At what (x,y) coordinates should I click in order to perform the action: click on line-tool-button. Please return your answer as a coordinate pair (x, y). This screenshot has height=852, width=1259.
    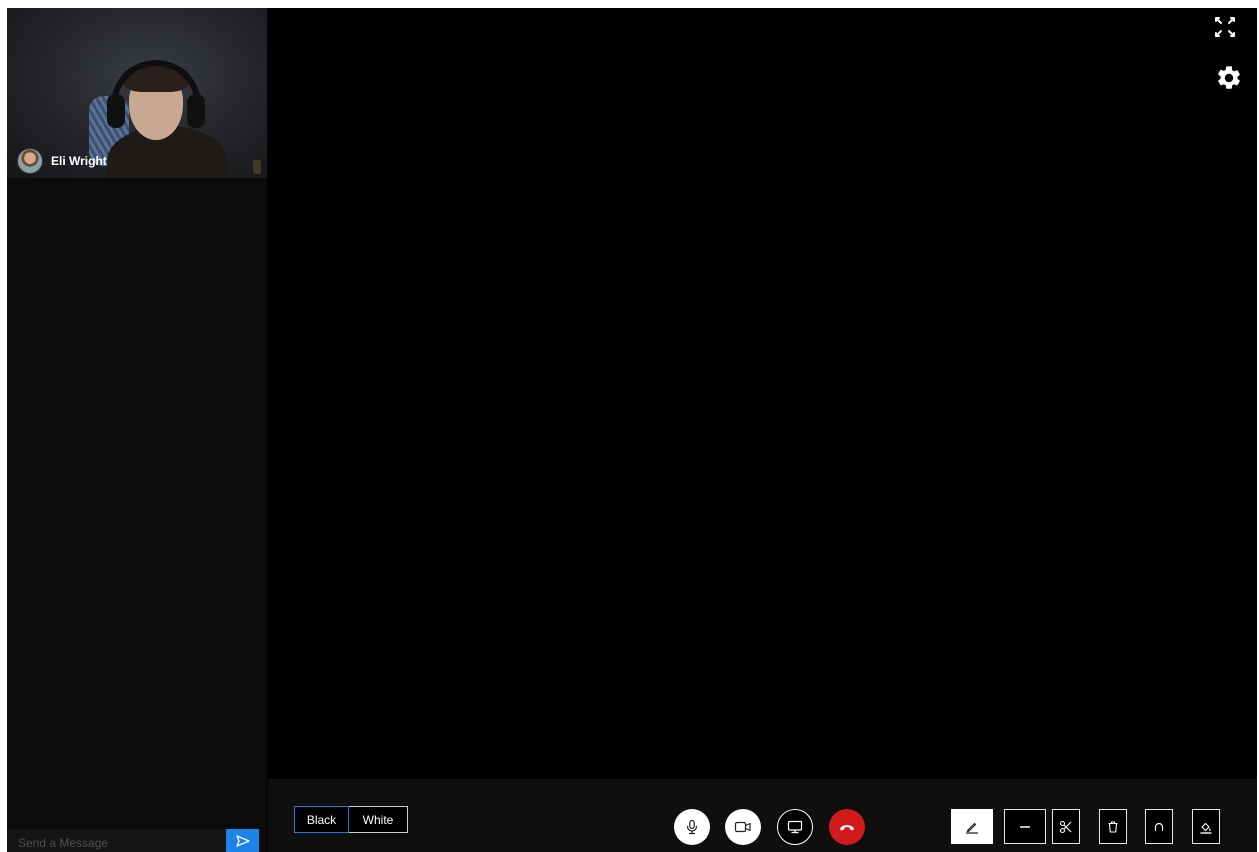
    Looking at the image, I should click on (1025, 826).